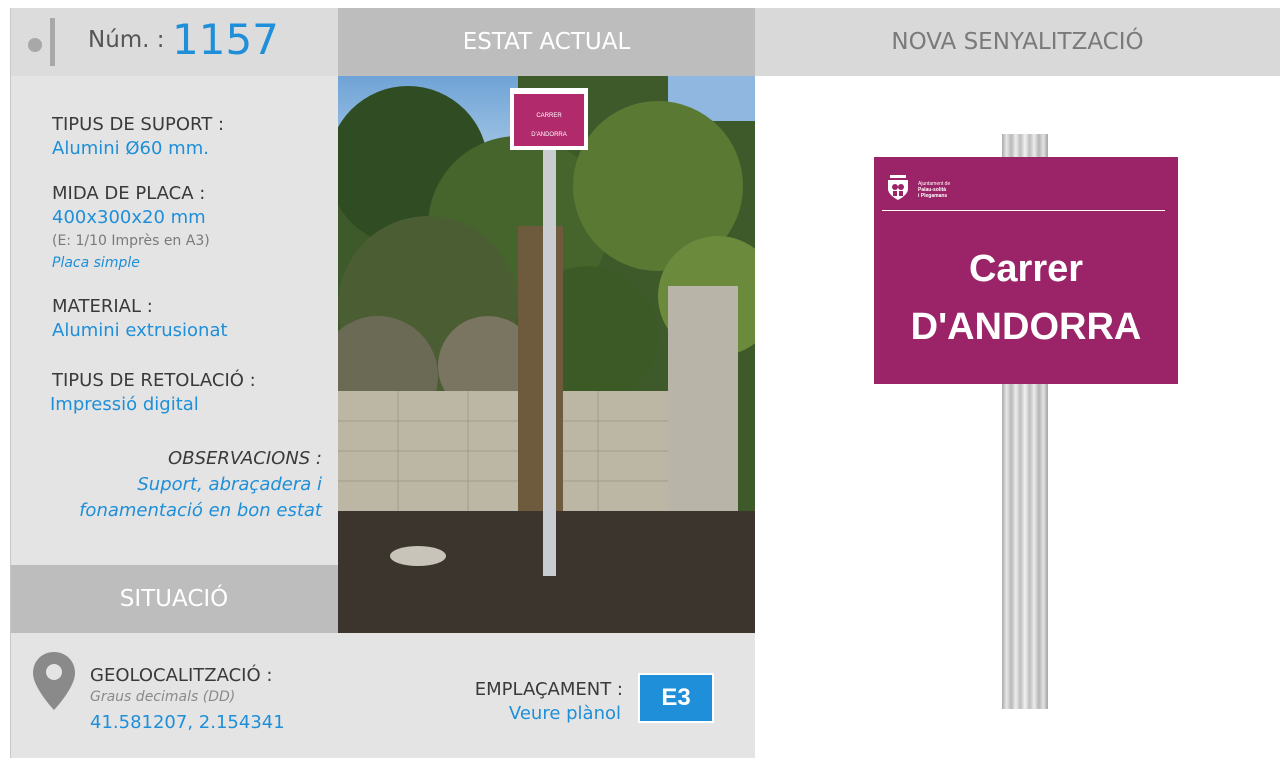 This screenshot has width=1280, height=758. Describe the element at coordinates (174, 599) in the screenshot. I see `situacio-header: SITUACIÓ` at that location.